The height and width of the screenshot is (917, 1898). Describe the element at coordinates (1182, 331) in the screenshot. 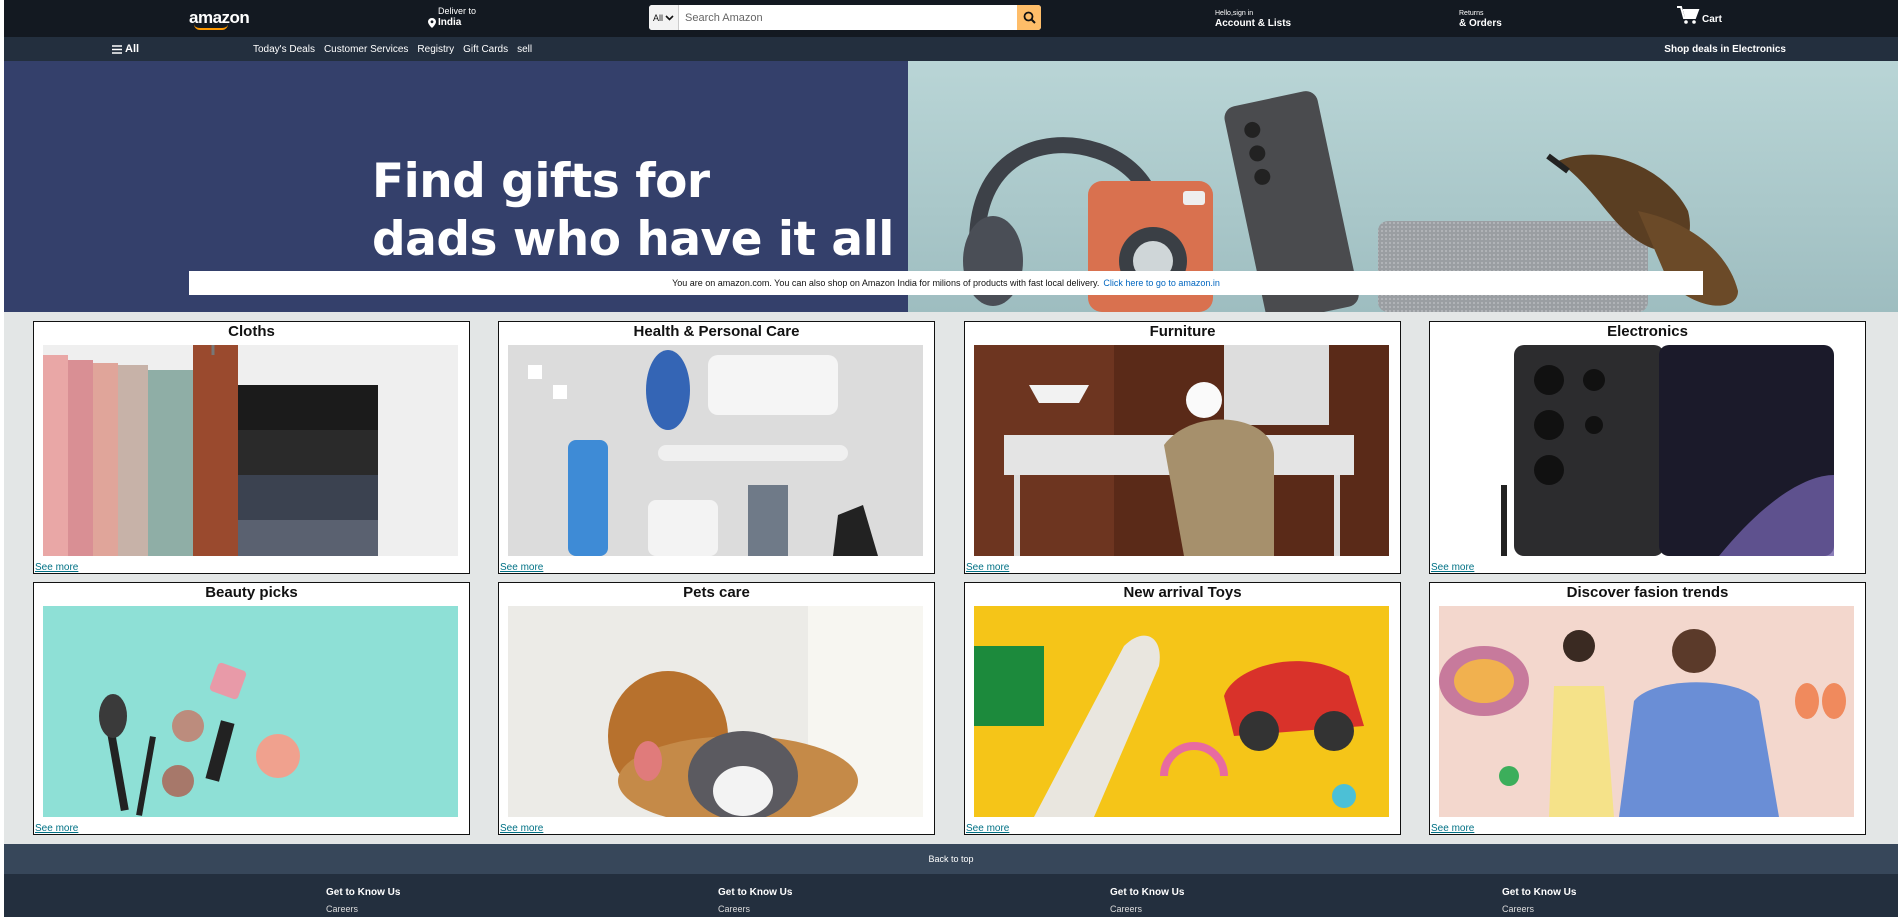

I see `card-title: Furniture` at that location.